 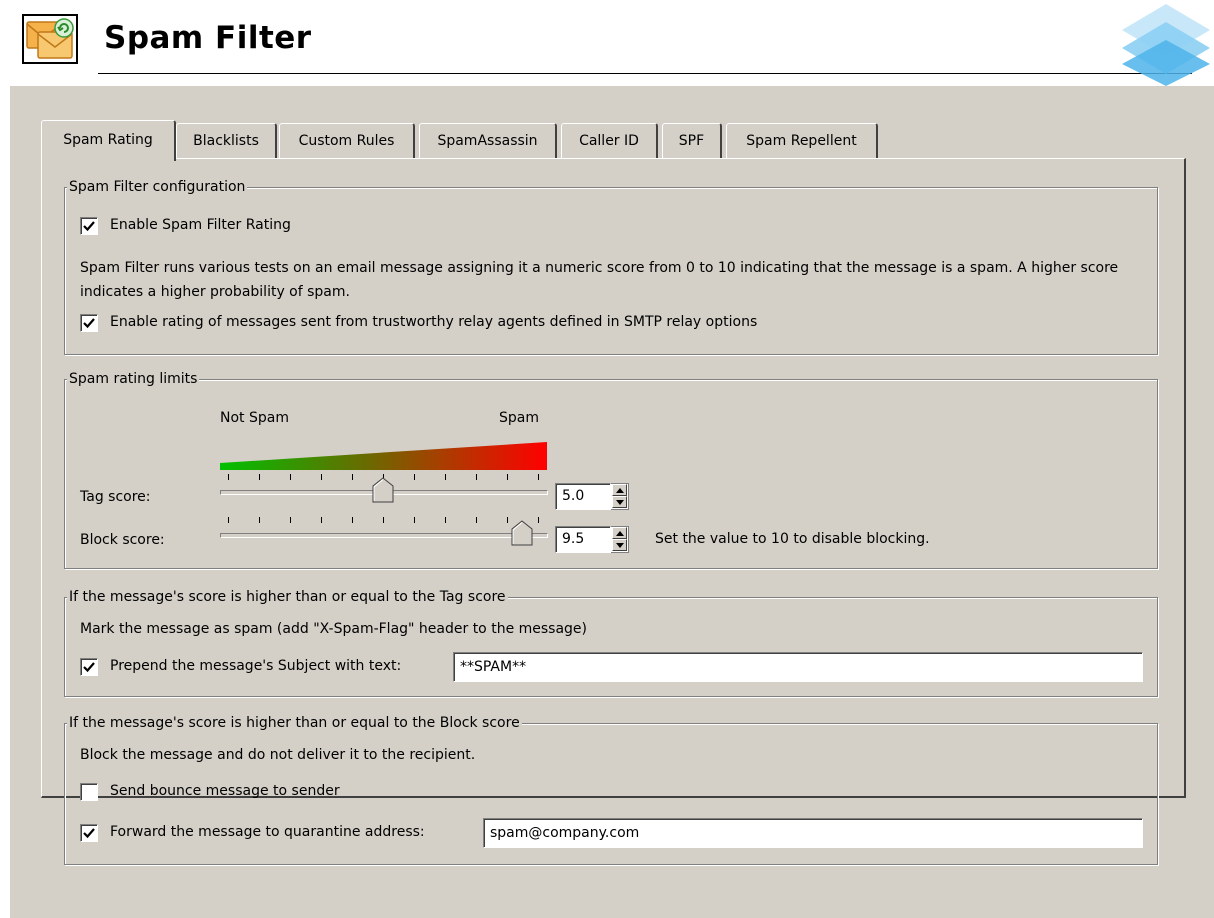 I want to click on enable-rating-checkbox, so click(x=89, y=226).